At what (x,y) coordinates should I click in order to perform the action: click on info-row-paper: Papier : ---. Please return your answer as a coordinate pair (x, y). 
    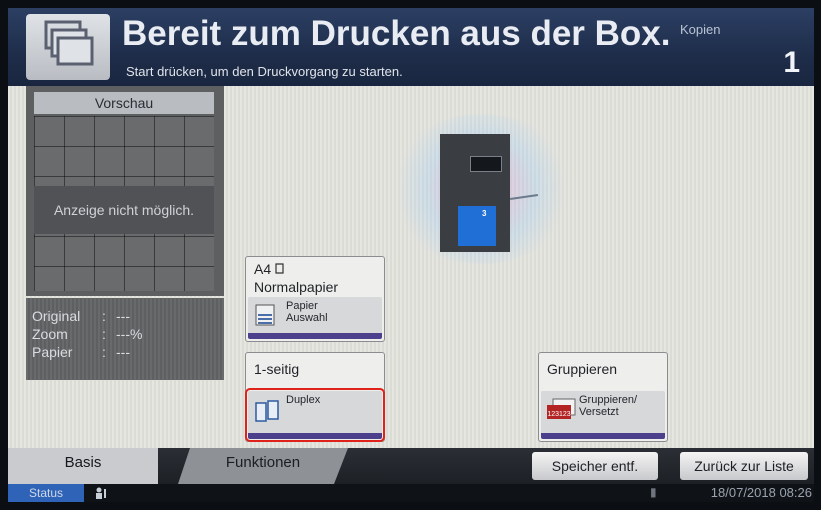
    Looking at the image, I should click on (81, 352).